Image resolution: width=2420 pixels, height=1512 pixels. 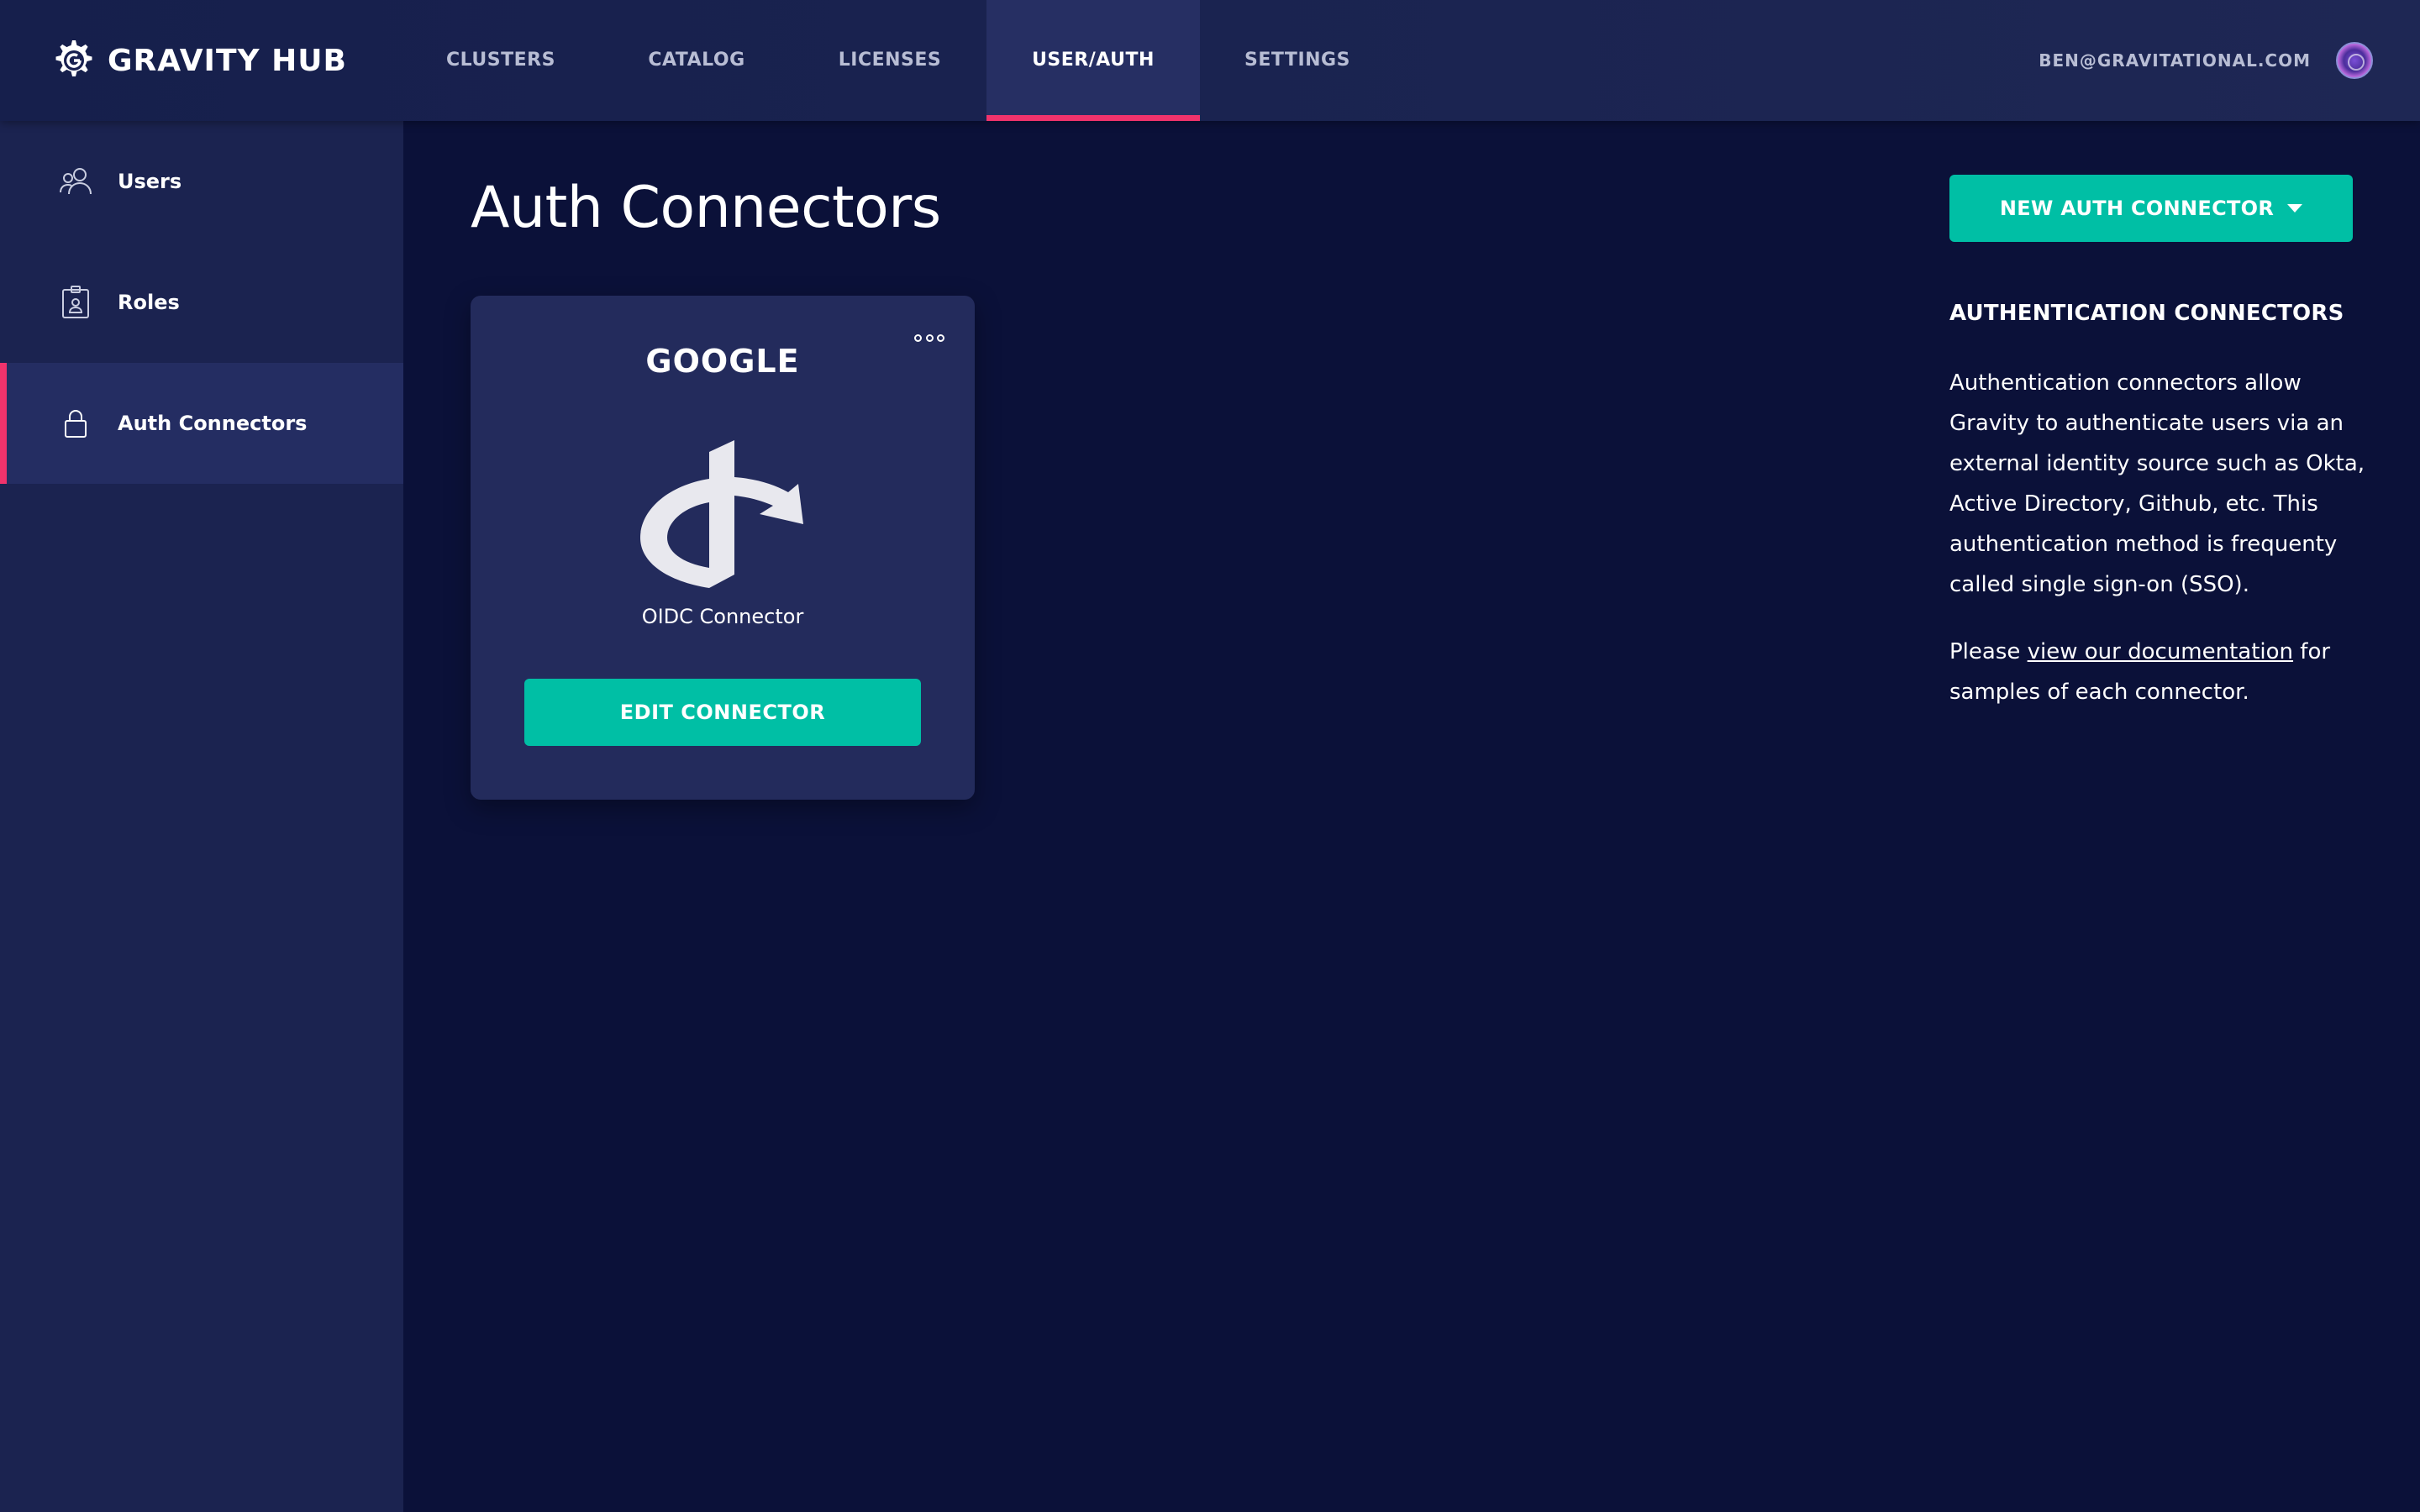 I want to click on doc-prefix: Please, so click(x=1988, y=651).